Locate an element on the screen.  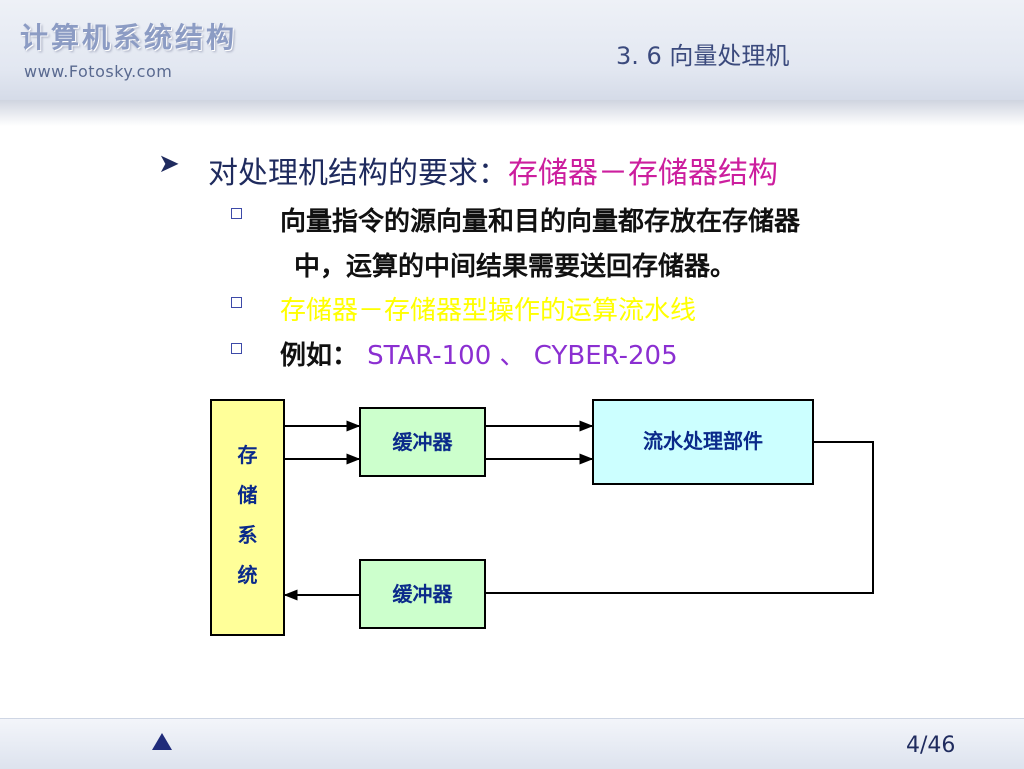
buffer-bottom-label: 缓冲器 is located at coordinates (423, 594).